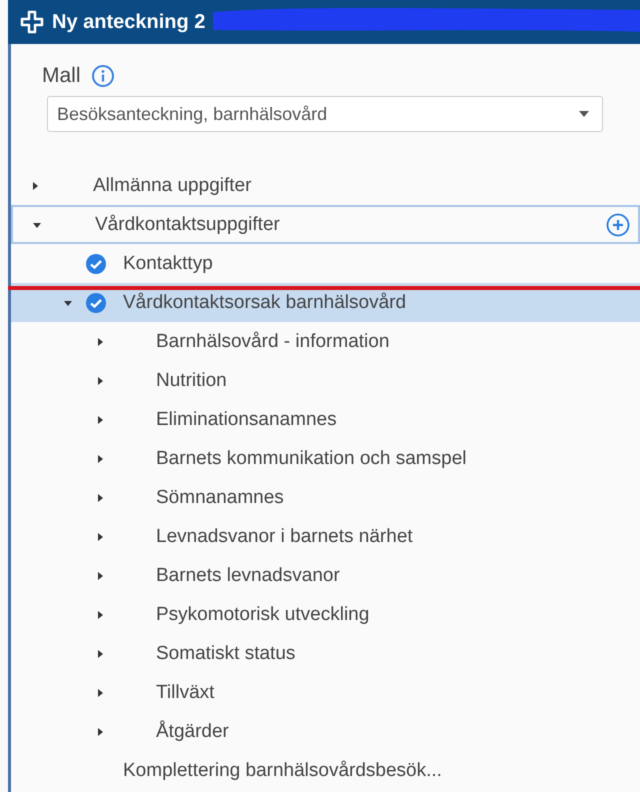  What do you see at coordinates (172, 185) in the screenshot?
I see `tree-item-label: Allmänna uppgifter` at bounding box center [172, 185].